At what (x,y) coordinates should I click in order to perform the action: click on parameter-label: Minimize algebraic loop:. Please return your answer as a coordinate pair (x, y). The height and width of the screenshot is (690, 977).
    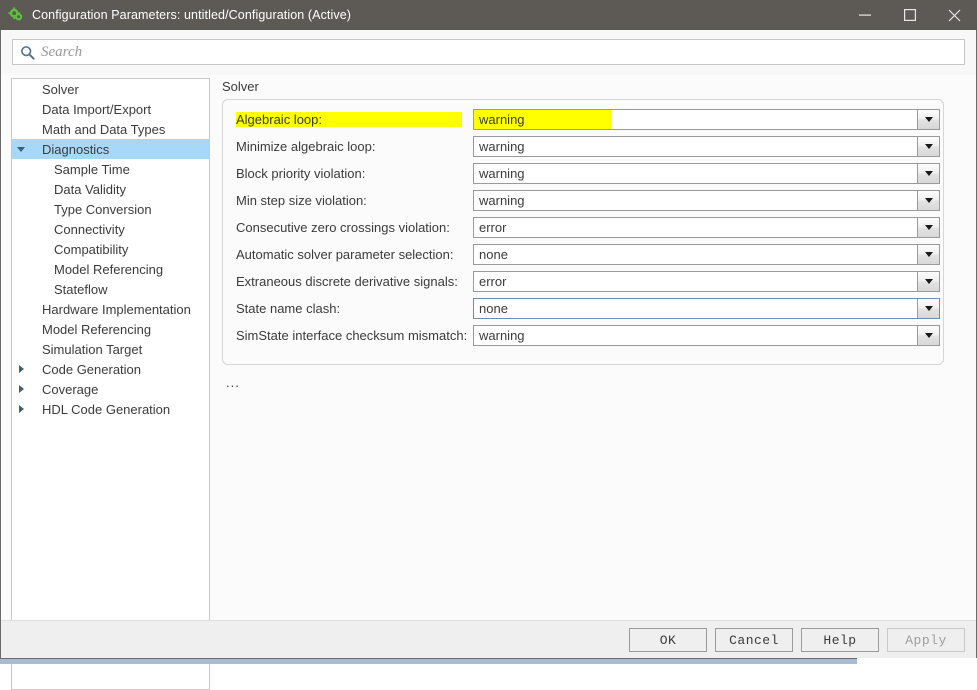
    Looking at the image, I should click on (306, 146).